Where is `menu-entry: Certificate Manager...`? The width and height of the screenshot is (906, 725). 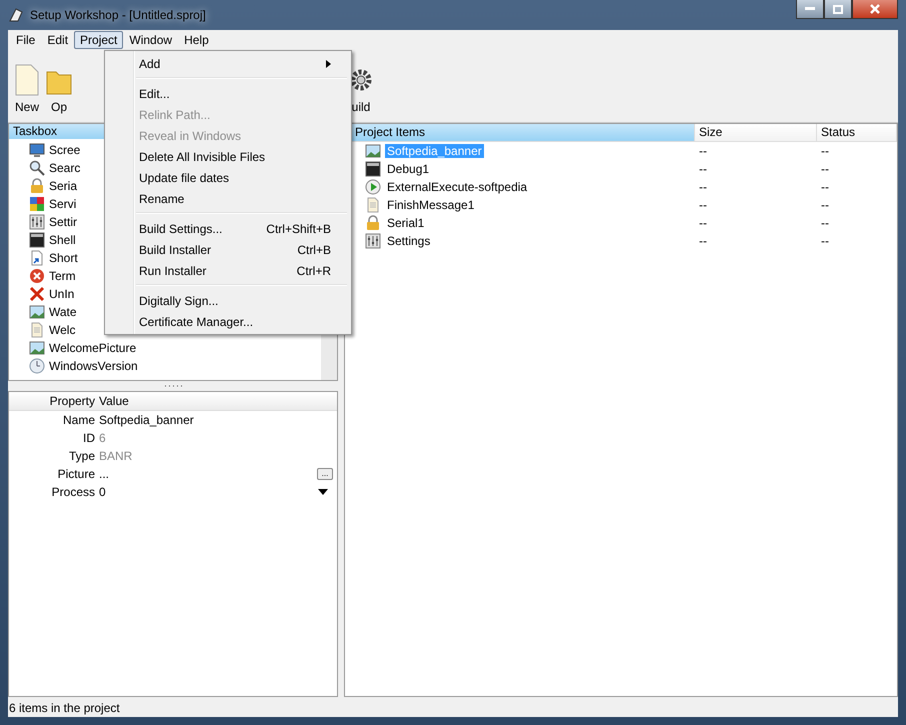 menu-entry: Certificate Manager... is located at coordinates (228, 321).